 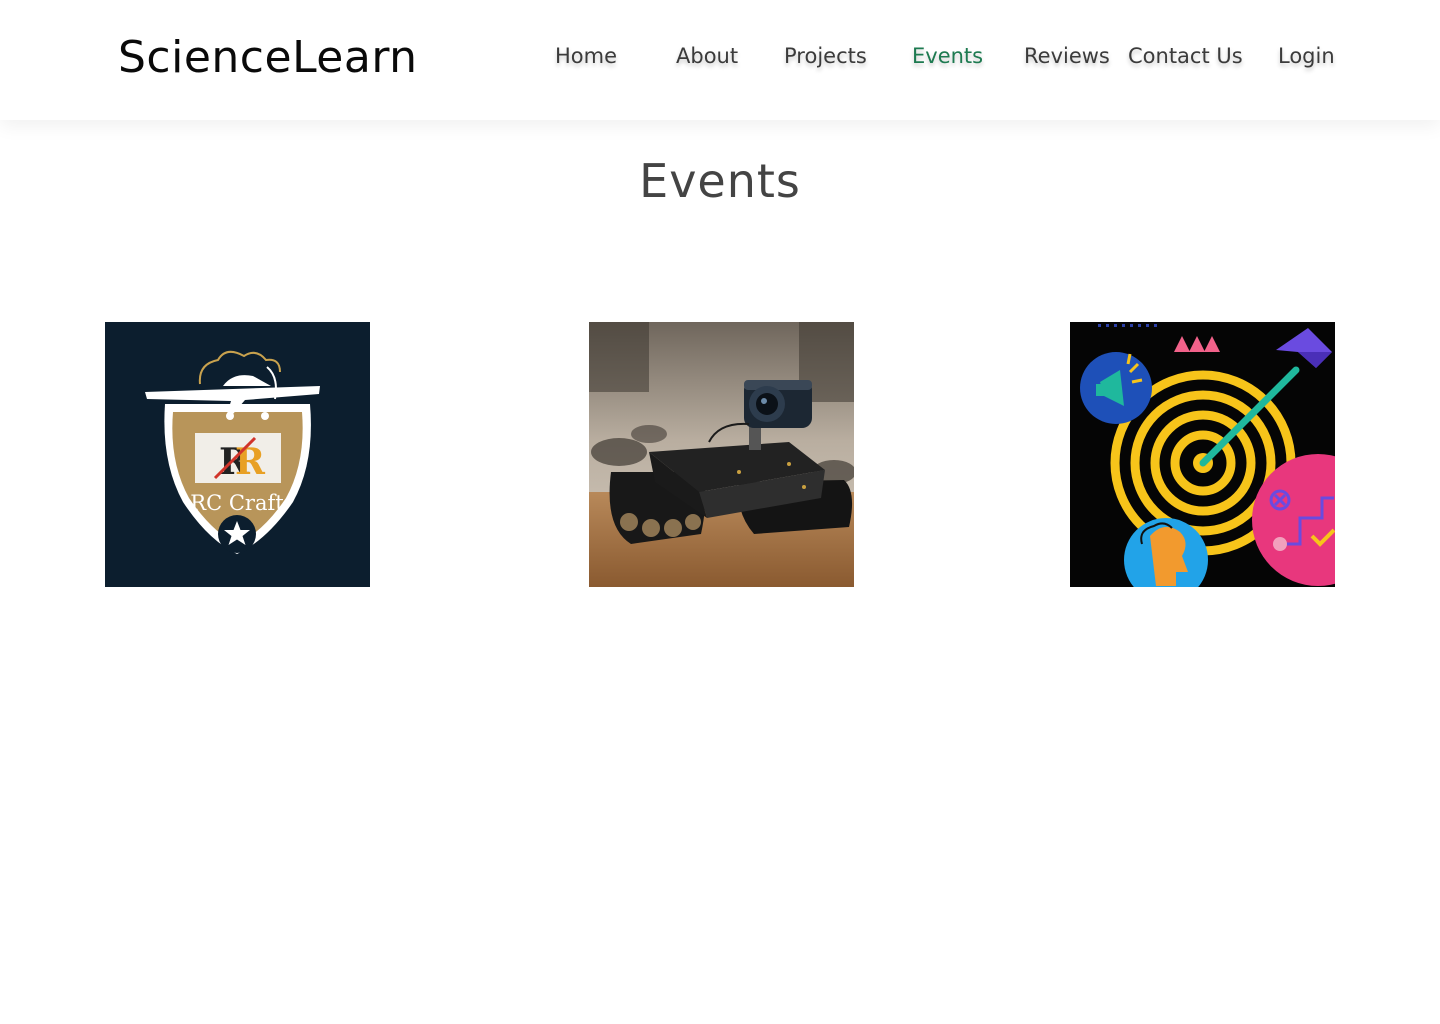 I want to click on svg-text: RC Craft, so click(x=237, y=503).